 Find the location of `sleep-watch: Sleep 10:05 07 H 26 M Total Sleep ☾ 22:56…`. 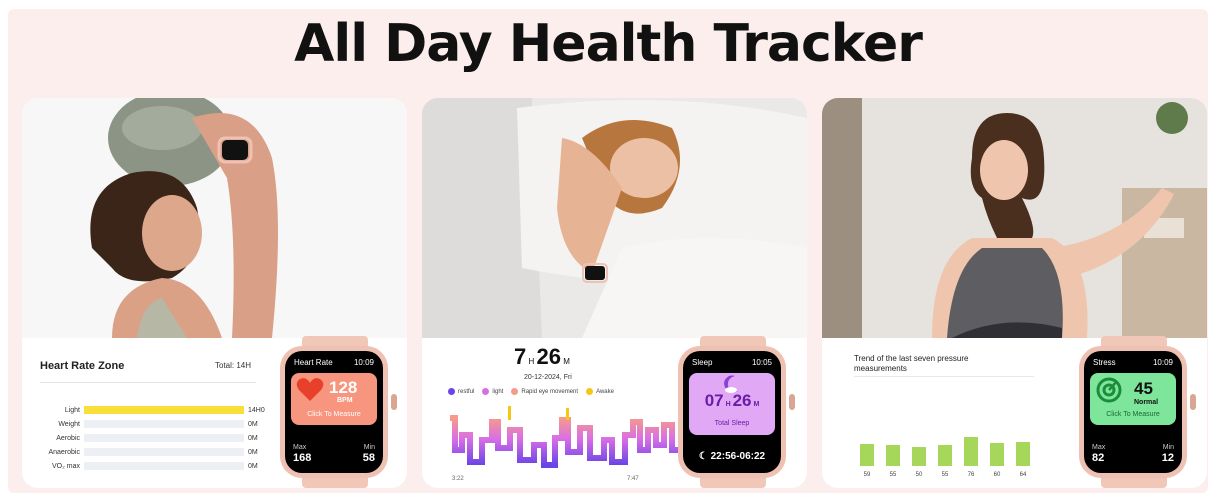

sleep-watch: Sleep 10:05 07 H 26 M Total Sleep ☾ 22:56… is located at coordinates (736, 412).